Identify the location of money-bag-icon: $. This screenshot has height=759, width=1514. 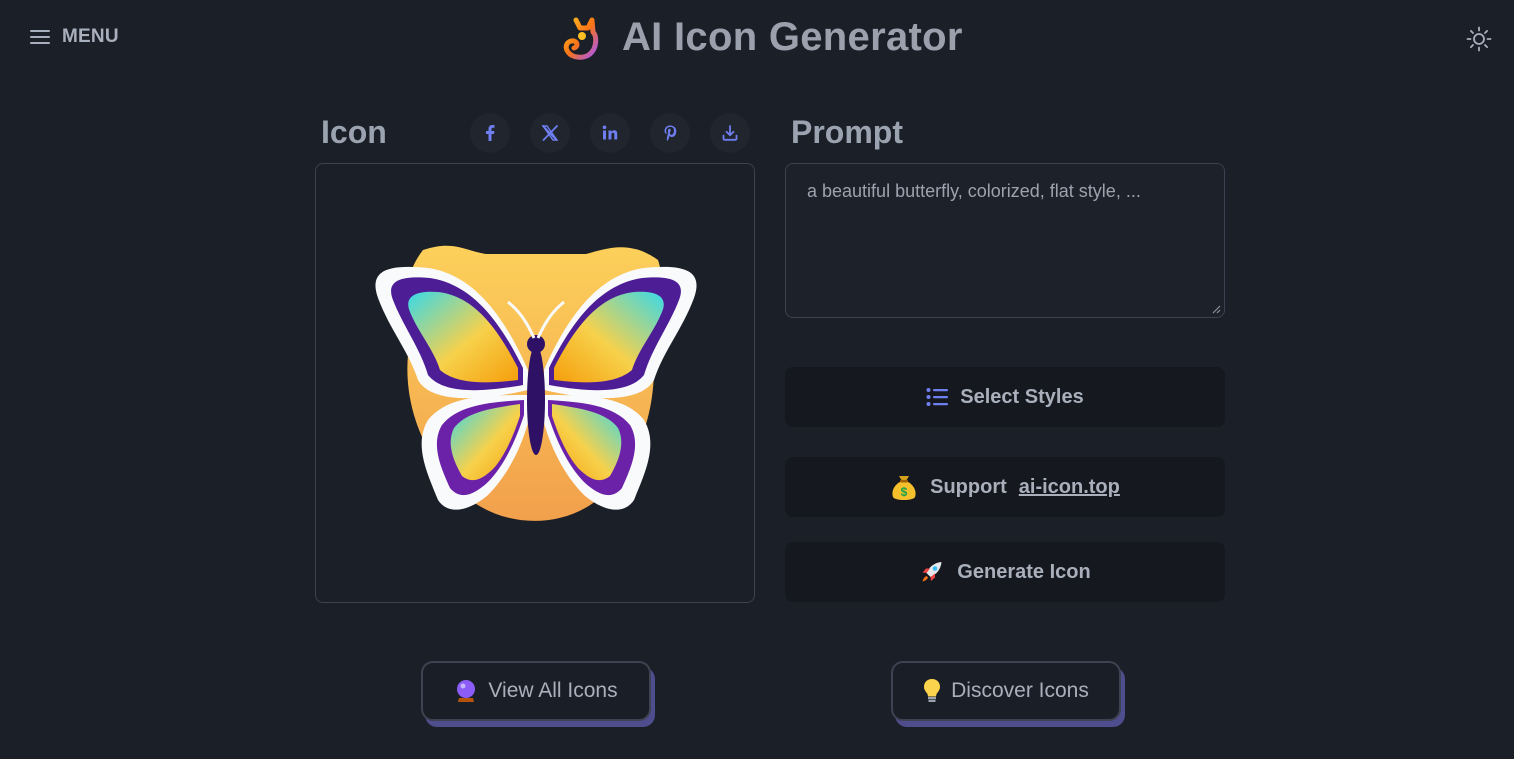
(904, 488).